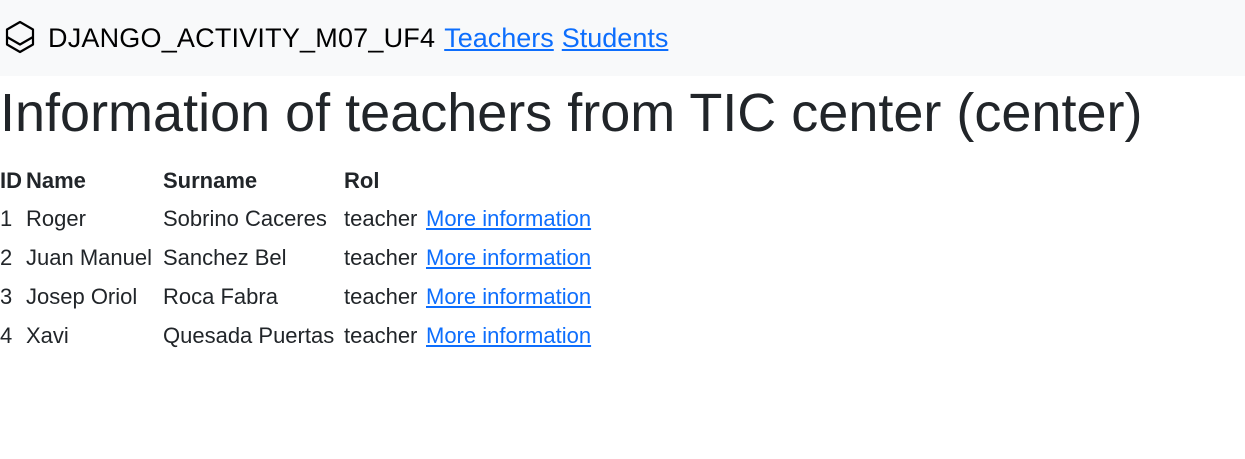  What do you see at coordinates (241, 38) in the screenshot?
I see `brand-title: DJANGO_ACTIVITY_M07_UF4` at bounding box center [241, 38].